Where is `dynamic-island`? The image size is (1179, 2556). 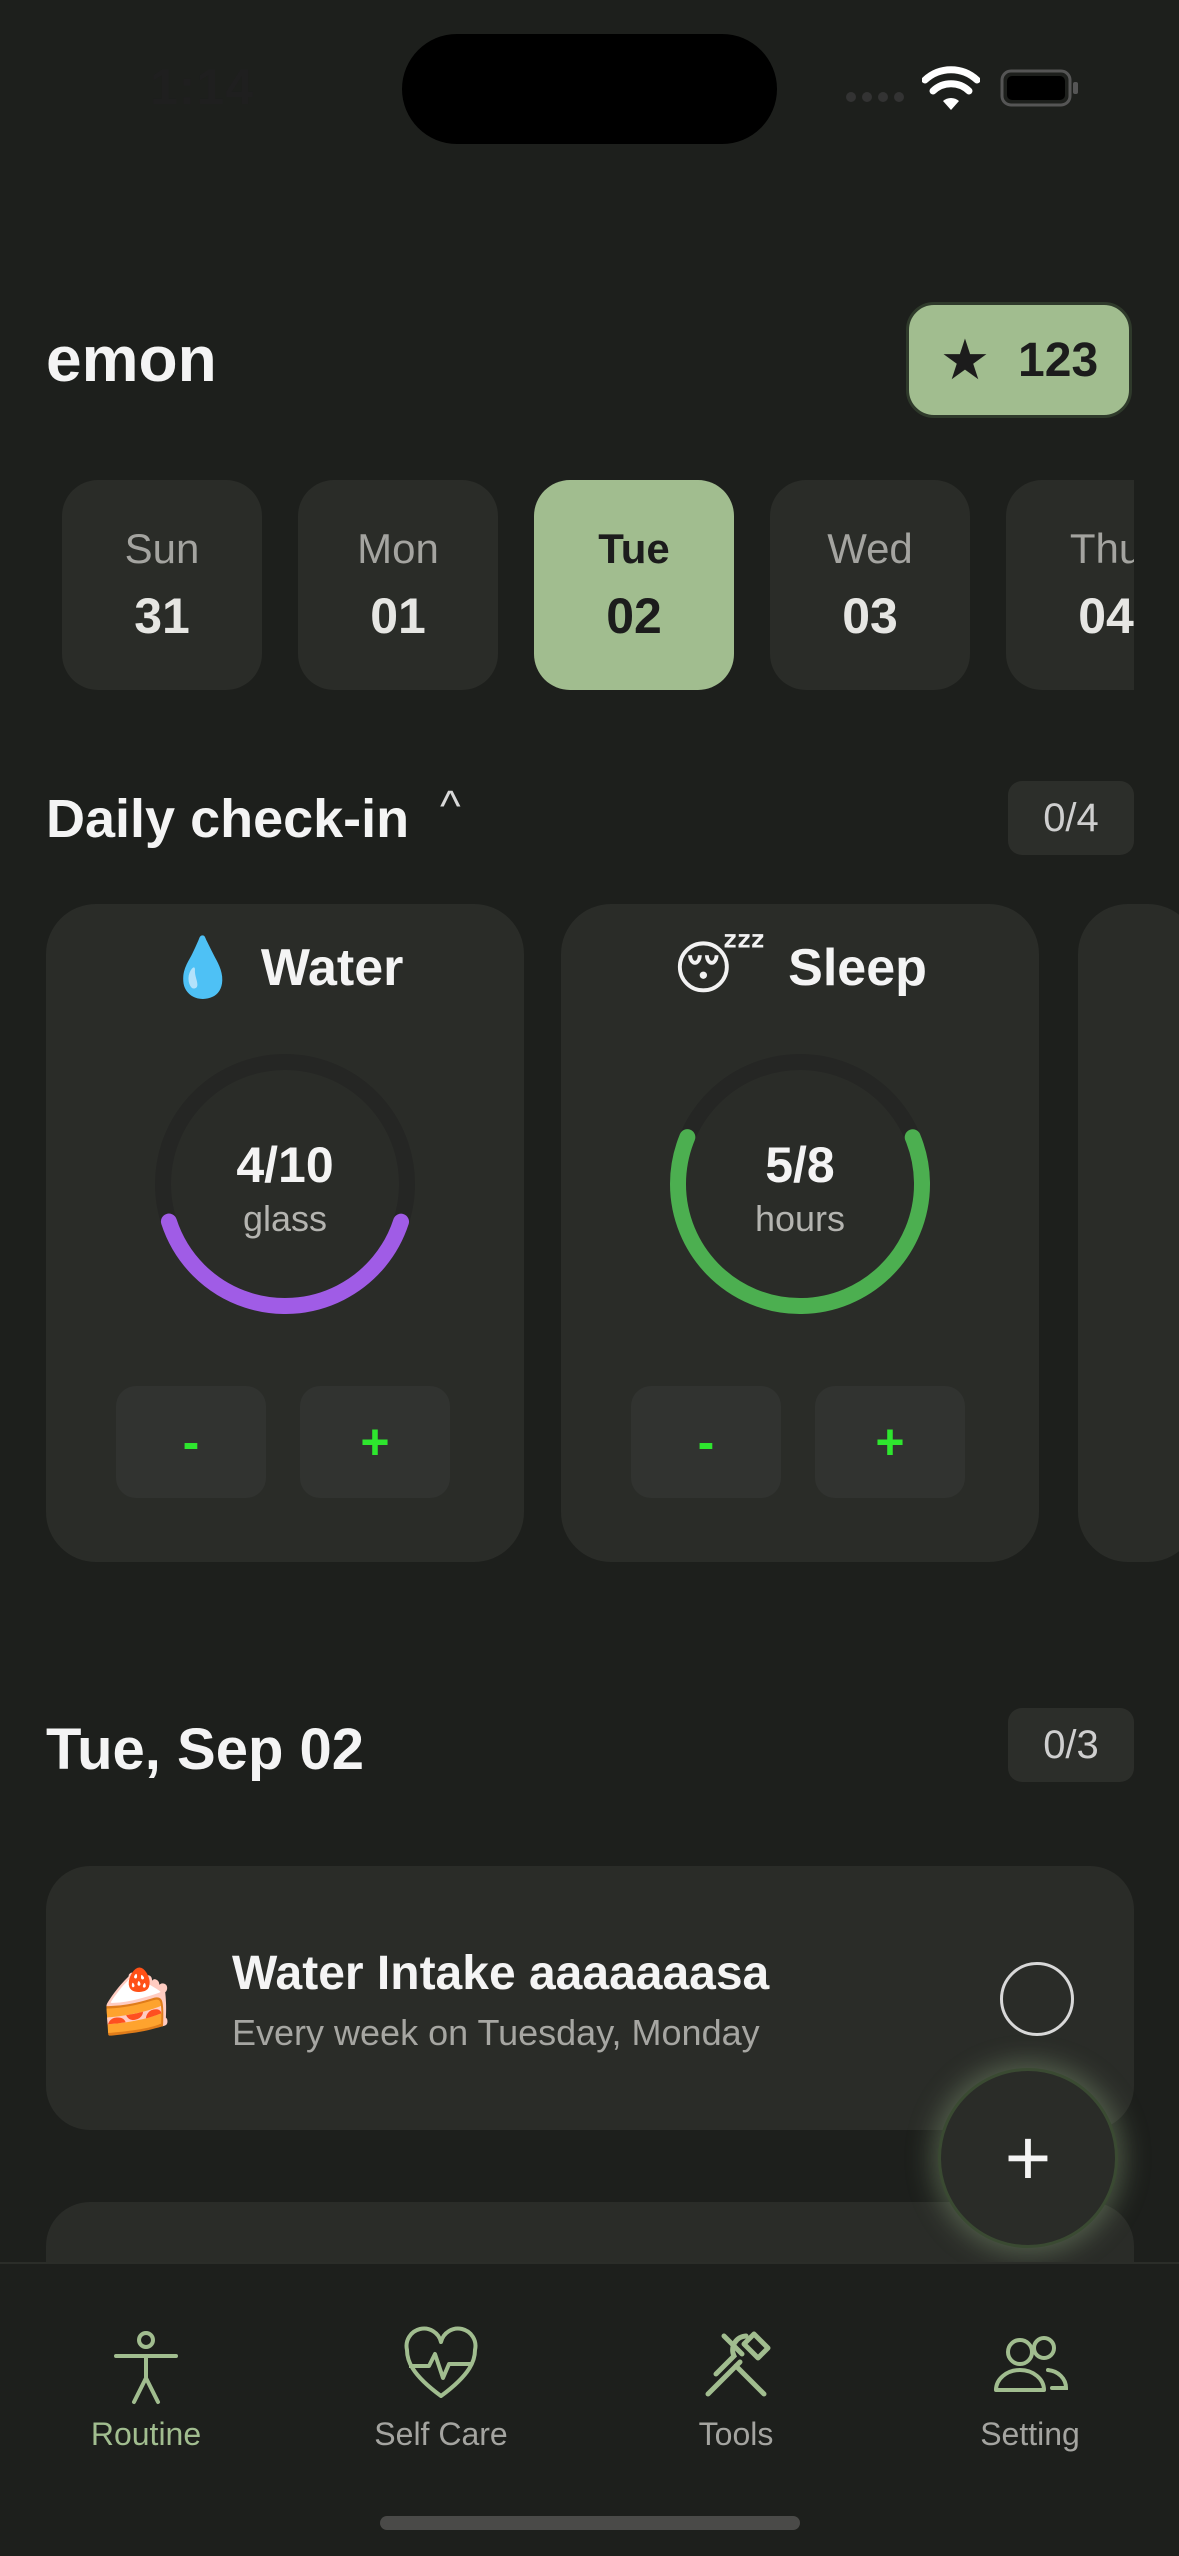 dynamic-island is located at coordinates (589, 89).